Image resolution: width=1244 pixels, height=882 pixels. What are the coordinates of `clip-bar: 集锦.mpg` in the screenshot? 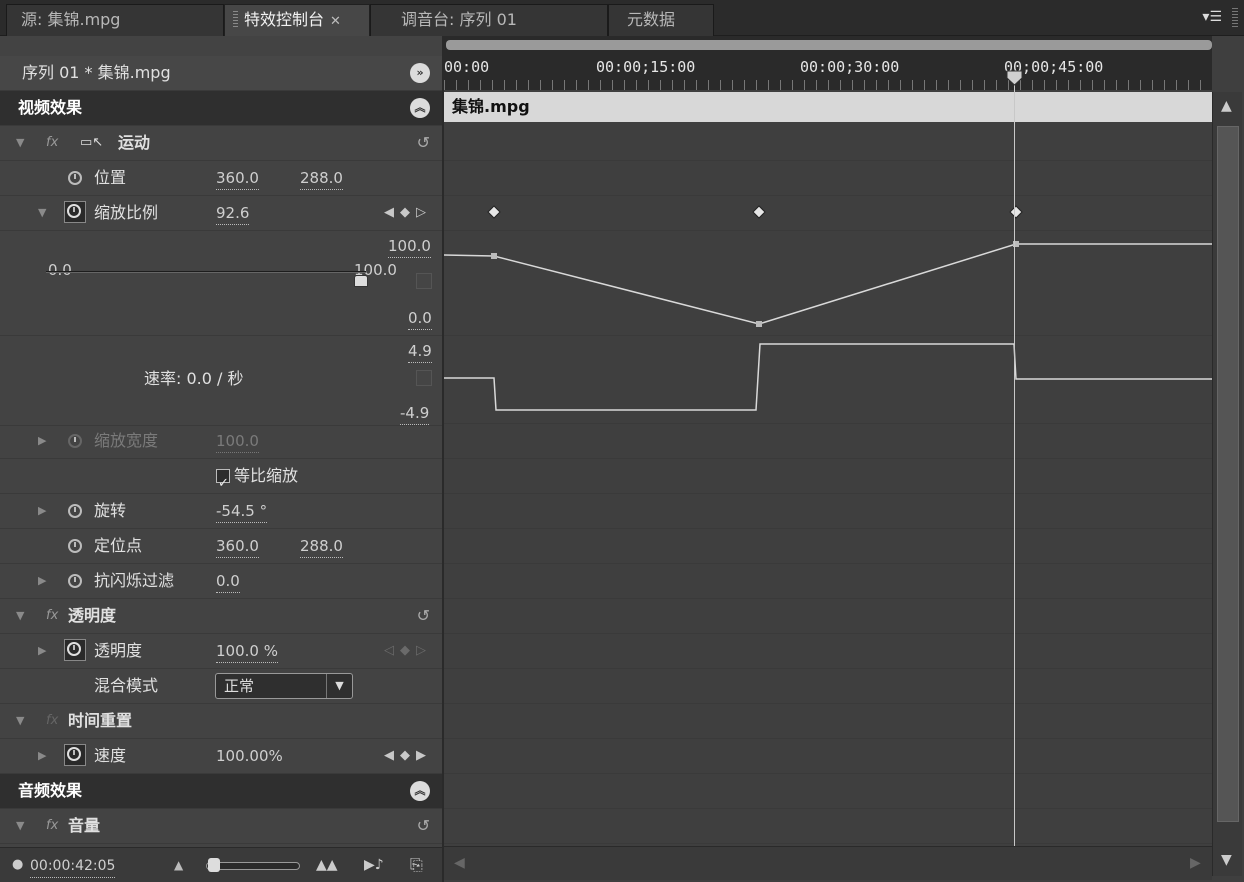 It's located at (828, 107).